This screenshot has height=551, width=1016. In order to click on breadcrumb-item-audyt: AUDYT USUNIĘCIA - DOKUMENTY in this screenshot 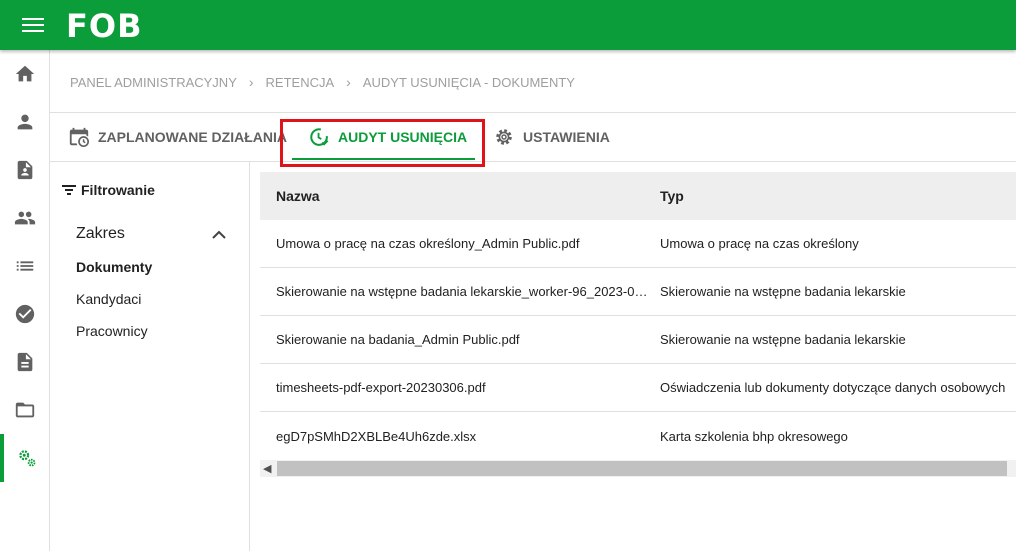, I will do `click(468, 82)`.